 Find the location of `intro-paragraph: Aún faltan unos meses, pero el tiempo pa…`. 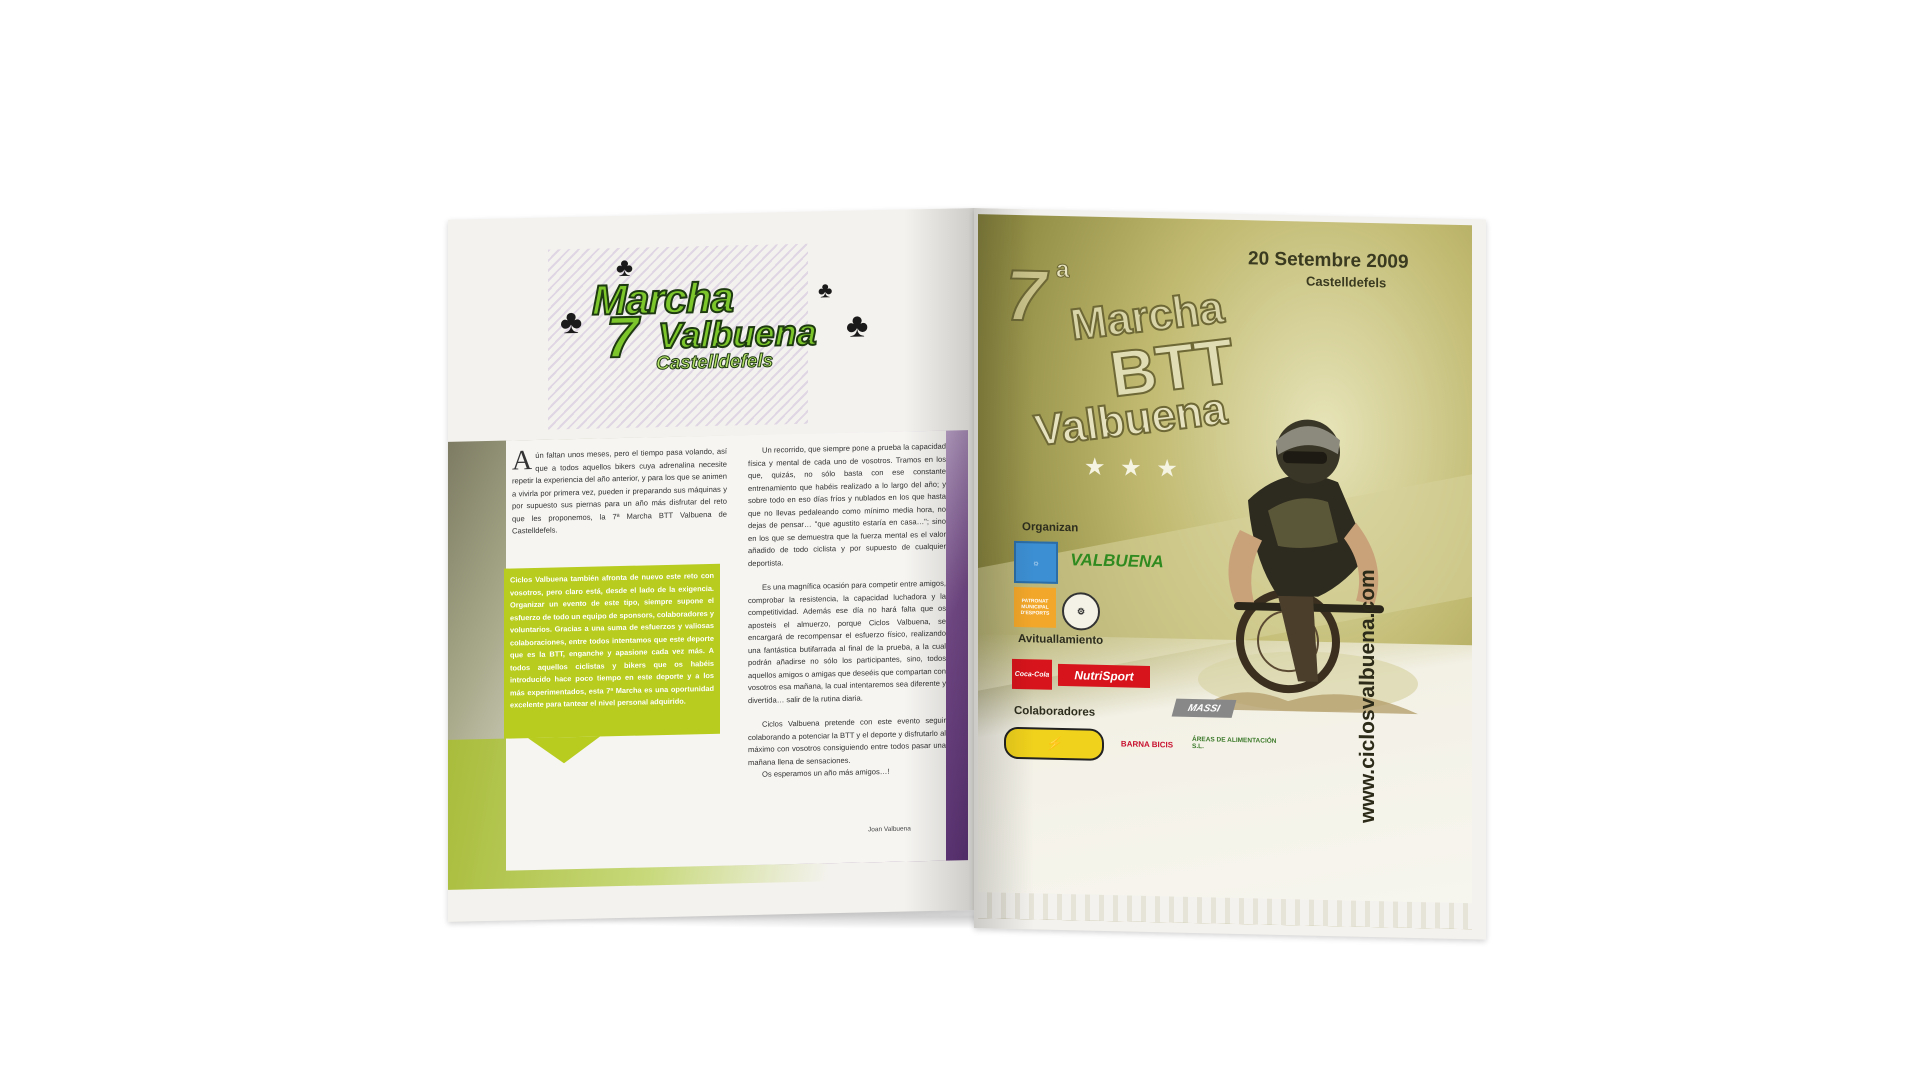

intro-paragraph: Aún faltan unos meses, pero el tiempo pa… is located at coordinates (619, 491).